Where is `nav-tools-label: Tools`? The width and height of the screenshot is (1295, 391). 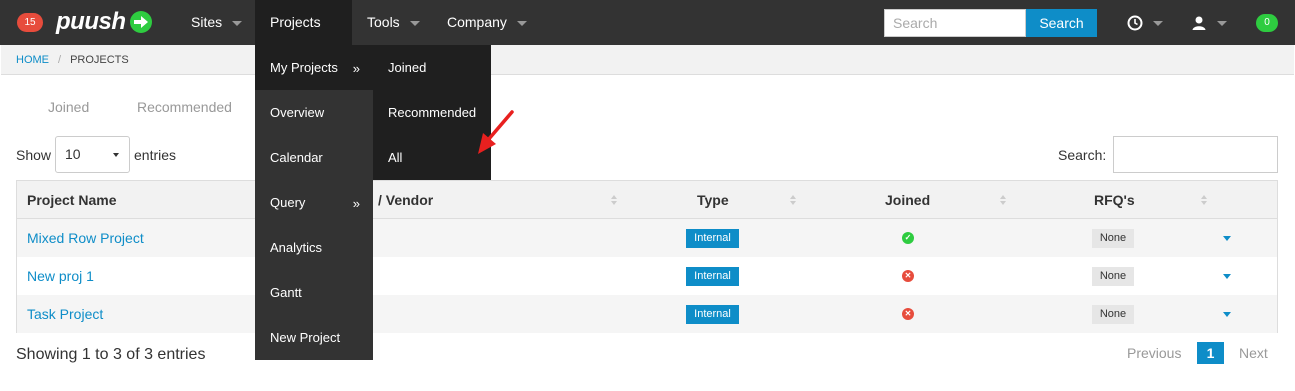 nav-tools-label: Tools is located at coordinates (383, 22).